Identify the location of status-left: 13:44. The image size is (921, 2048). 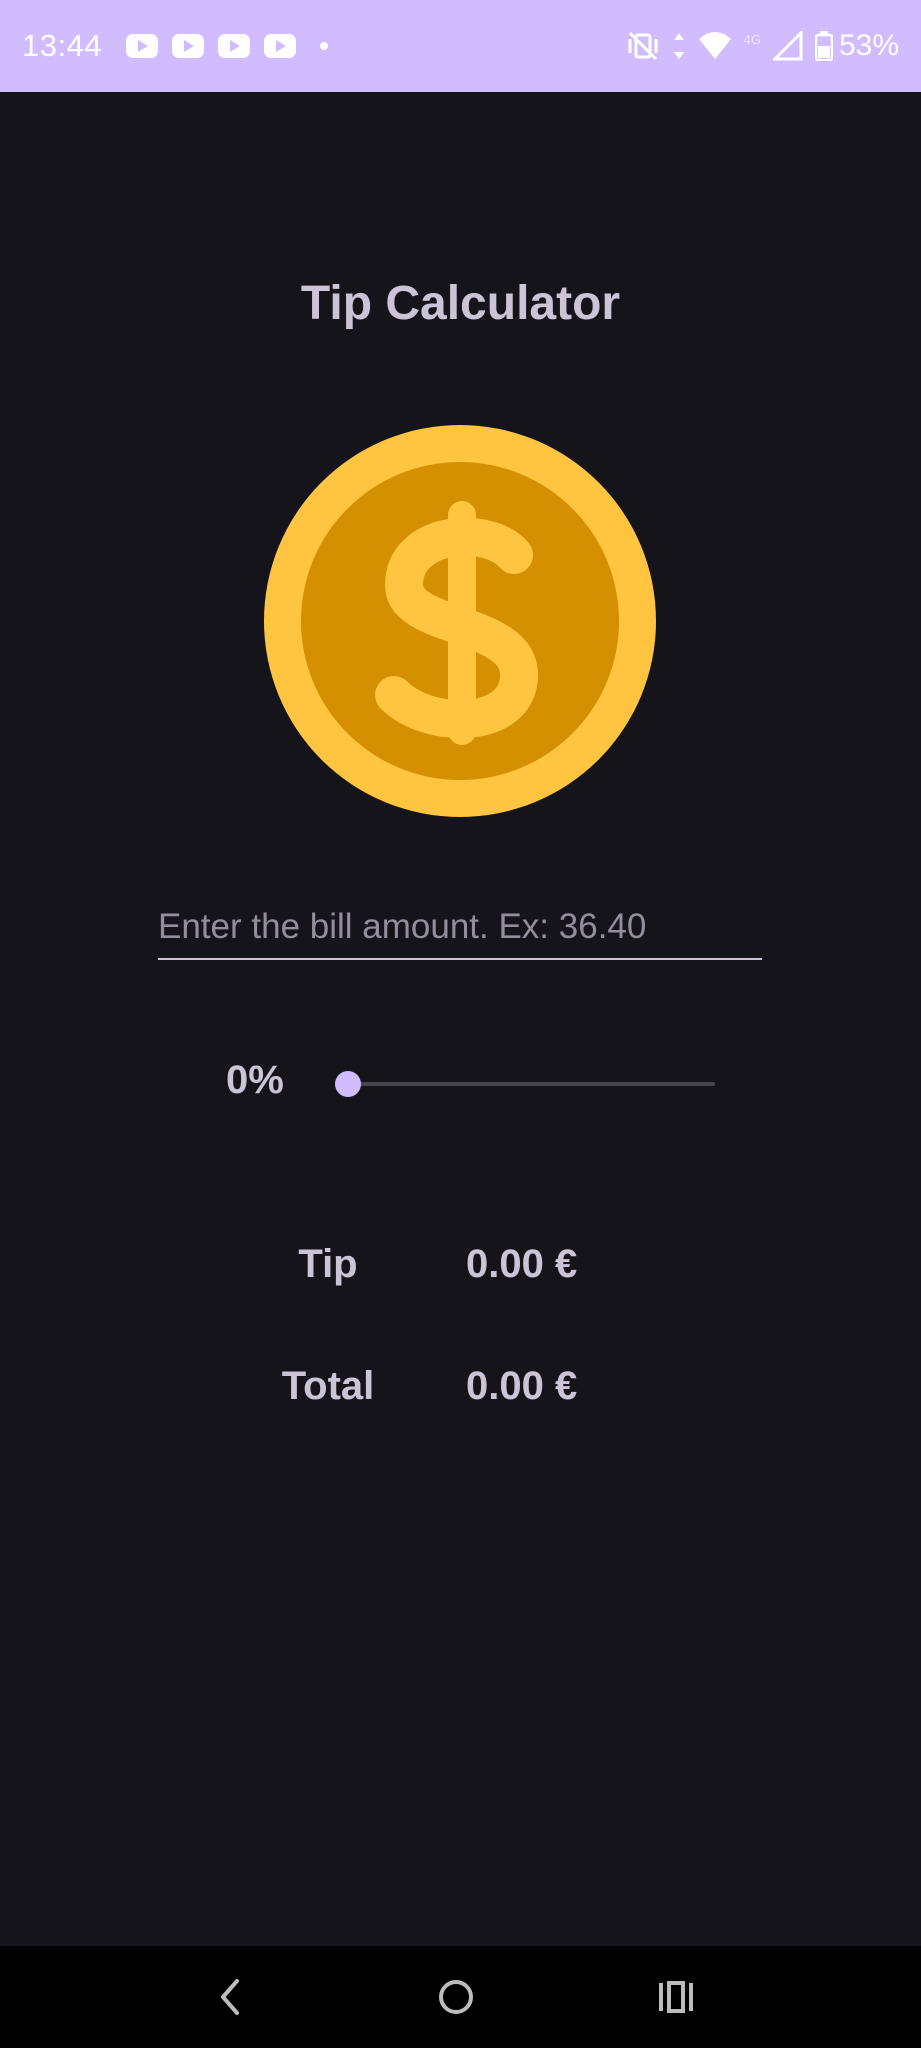
(175, 46).